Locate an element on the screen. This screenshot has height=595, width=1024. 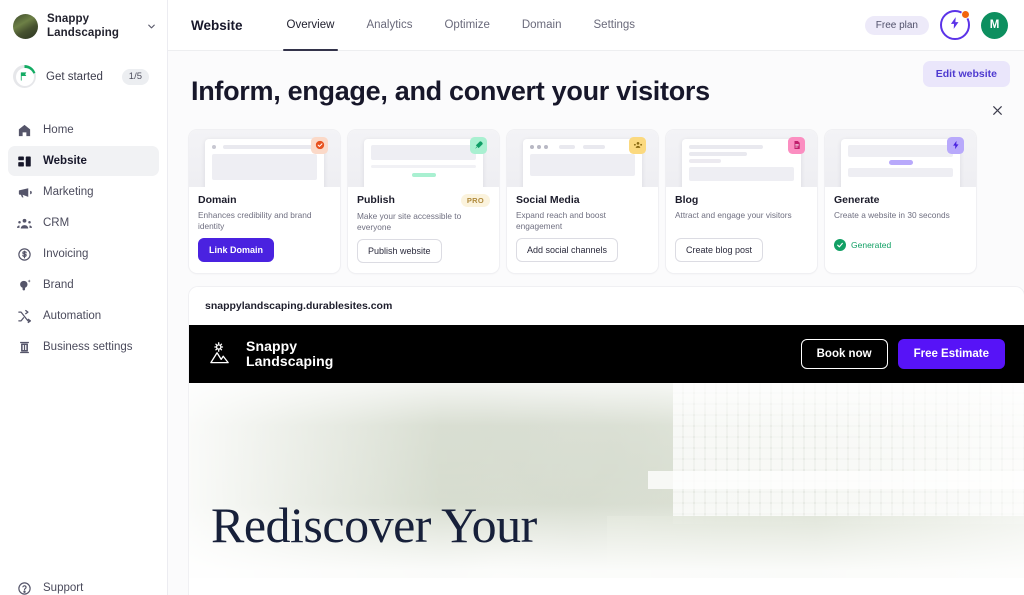
sidebar-item-label: Automation is located at coordinates (72, 316).